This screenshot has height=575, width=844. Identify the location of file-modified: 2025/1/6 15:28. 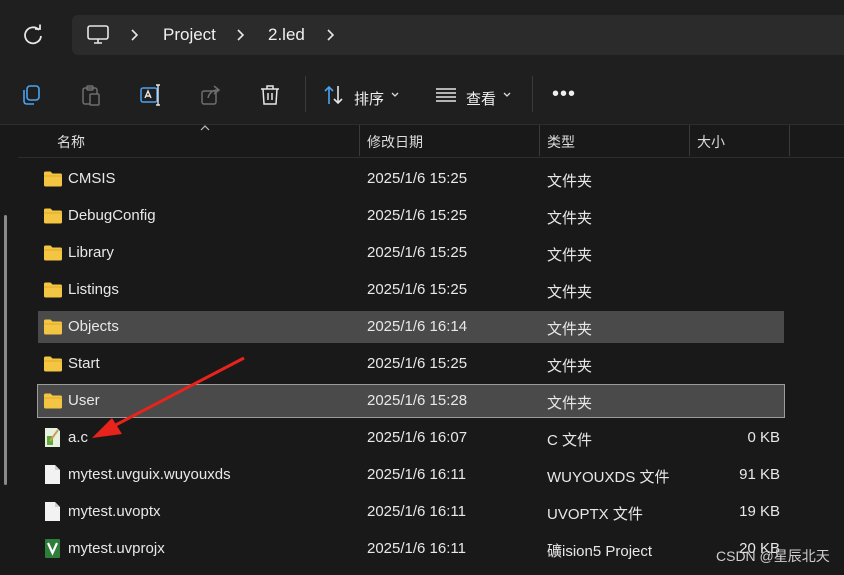
(417, 400).